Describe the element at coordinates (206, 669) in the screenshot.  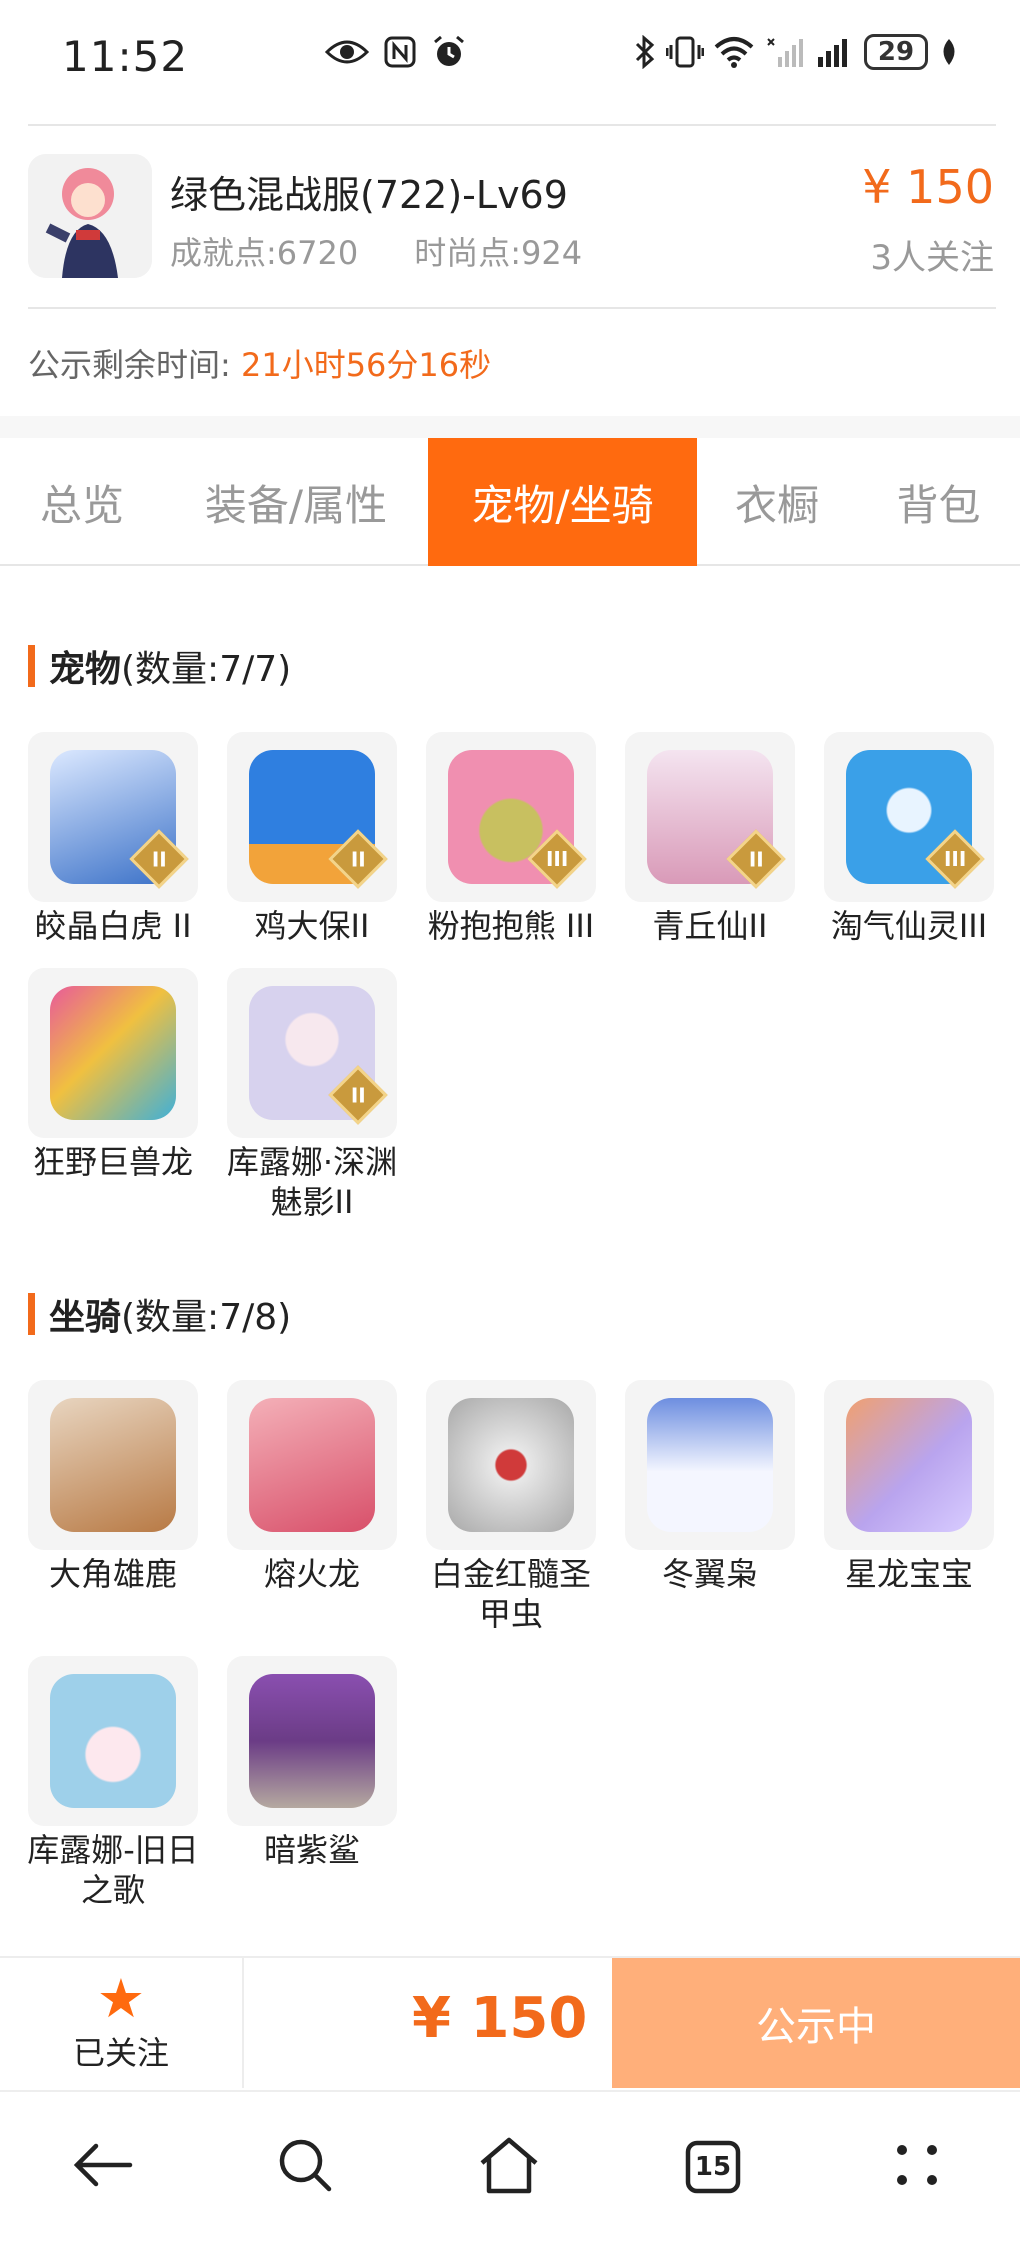
I see `section-count: (数量:7/7)` at that location.